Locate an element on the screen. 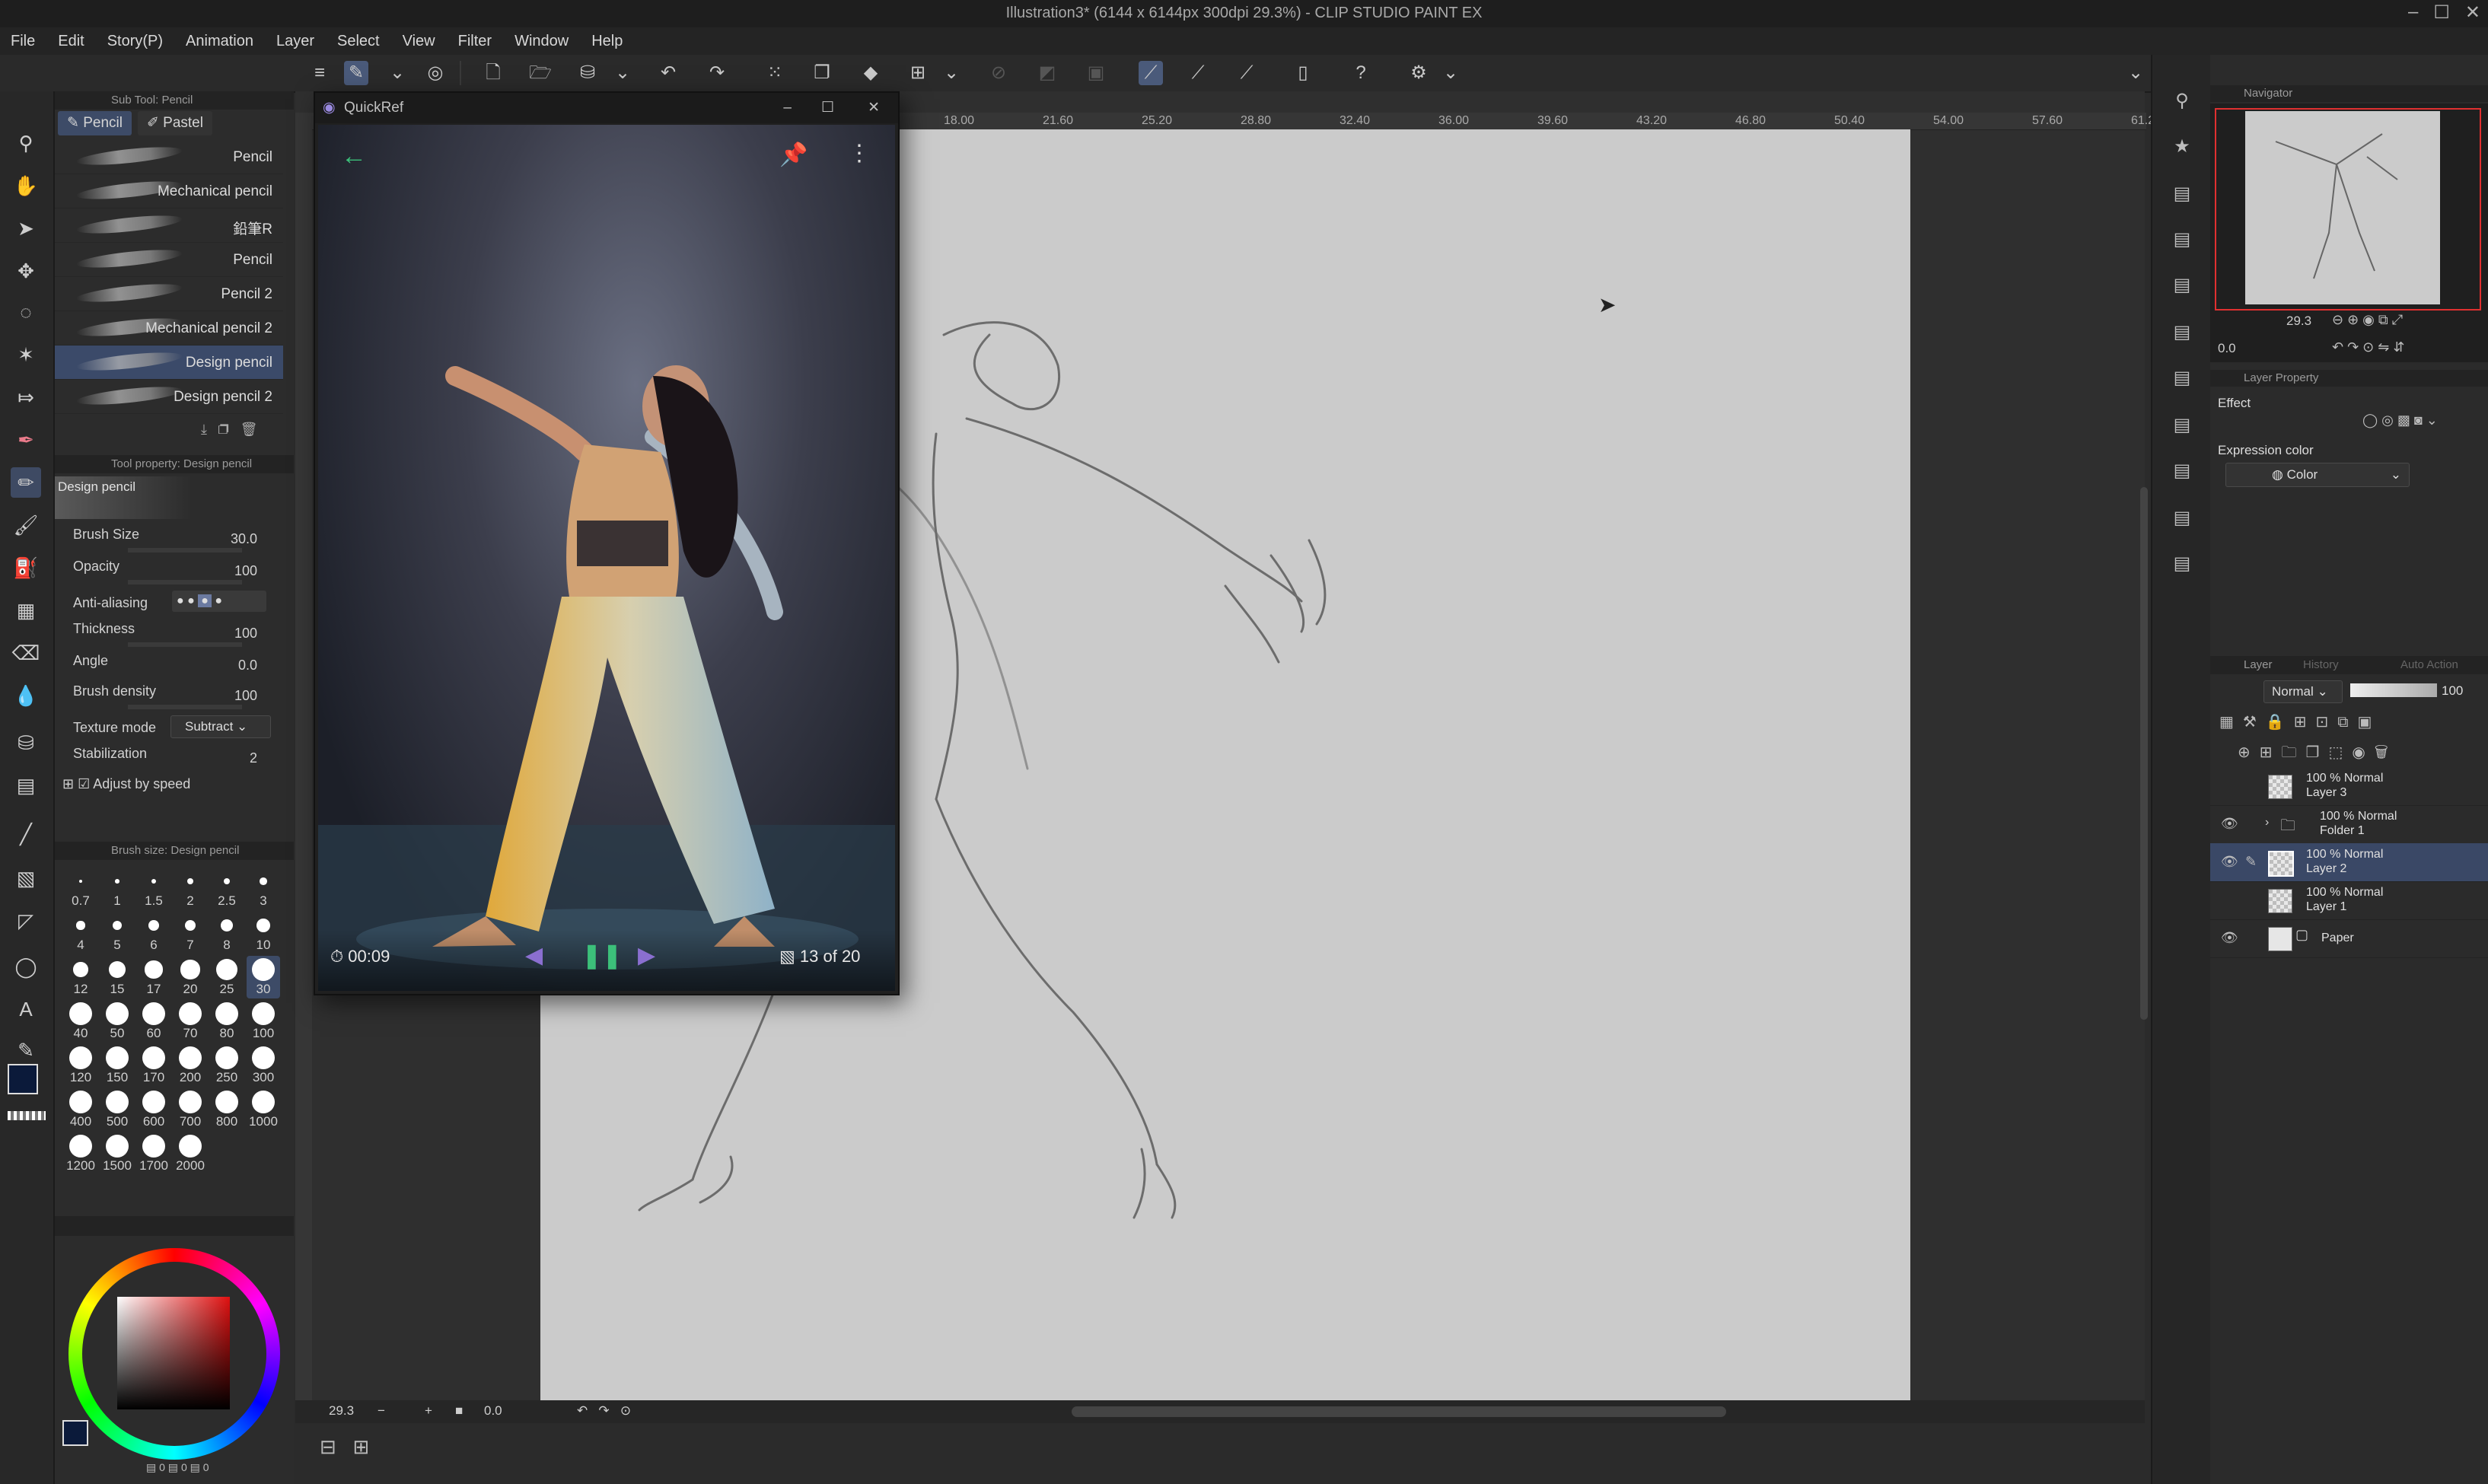 Image resolution: width=2488 pixels, height=1484 pixels. next-icon: ▶ is located at coordinates (646, 956).